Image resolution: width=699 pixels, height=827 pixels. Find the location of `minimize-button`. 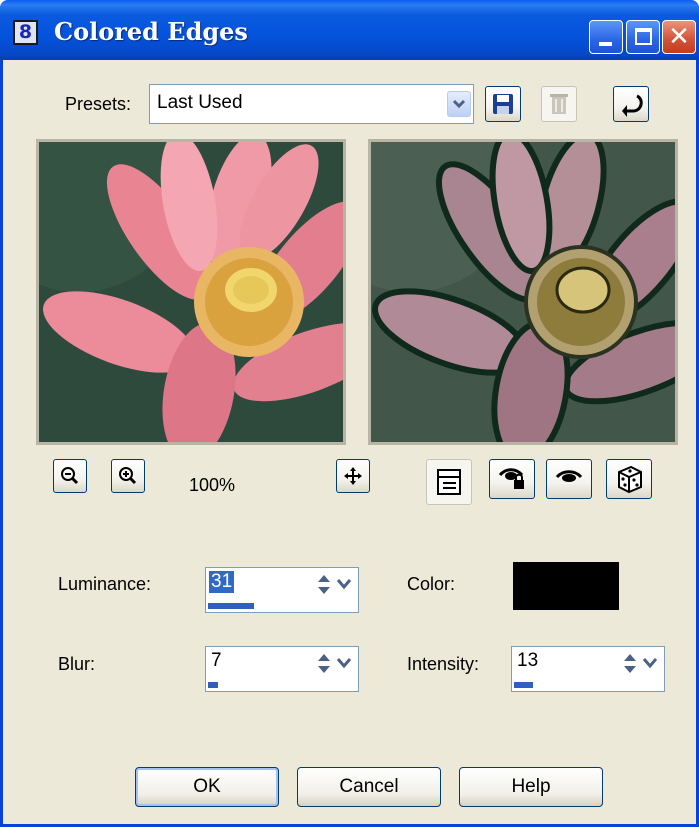

minimize-button is located at coordinates (606, 37).